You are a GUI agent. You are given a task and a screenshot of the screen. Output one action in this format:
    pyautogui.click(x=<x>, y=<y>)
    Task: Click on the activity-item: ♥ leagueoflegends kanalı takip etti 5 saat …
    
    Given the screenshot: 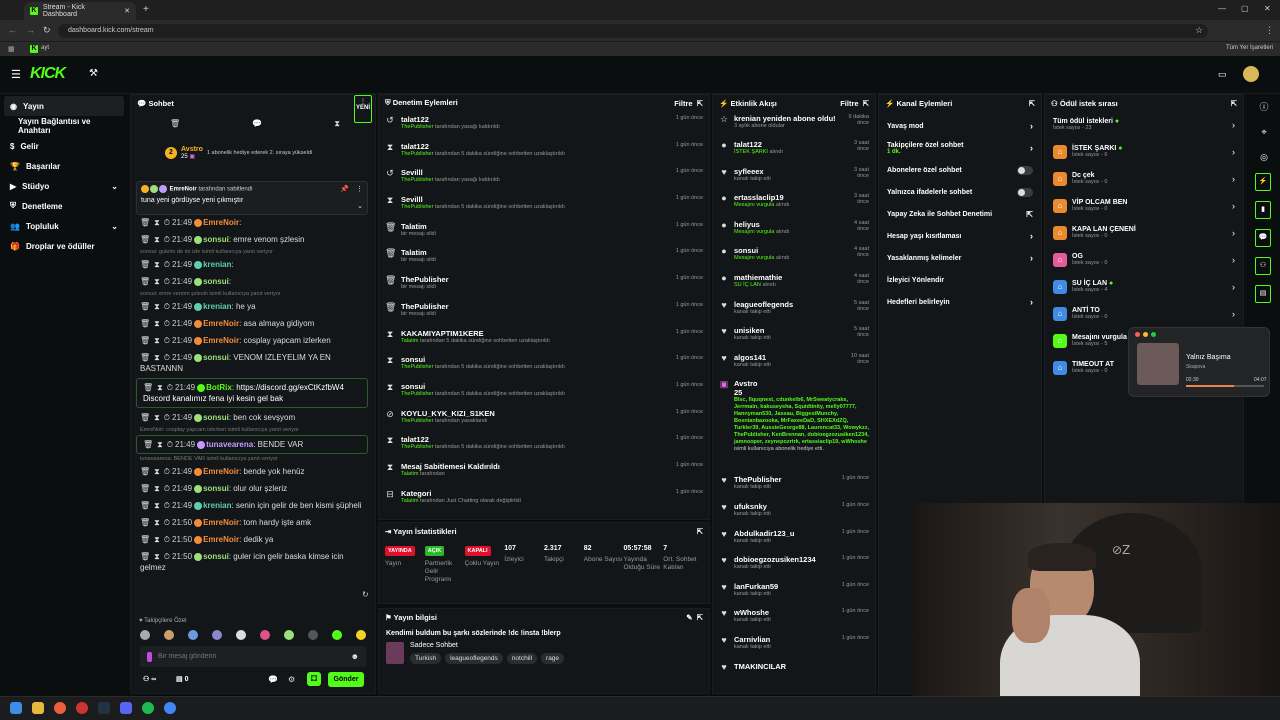 What is the action you would take?
    pyautogui.click(x=794, y=310)
    